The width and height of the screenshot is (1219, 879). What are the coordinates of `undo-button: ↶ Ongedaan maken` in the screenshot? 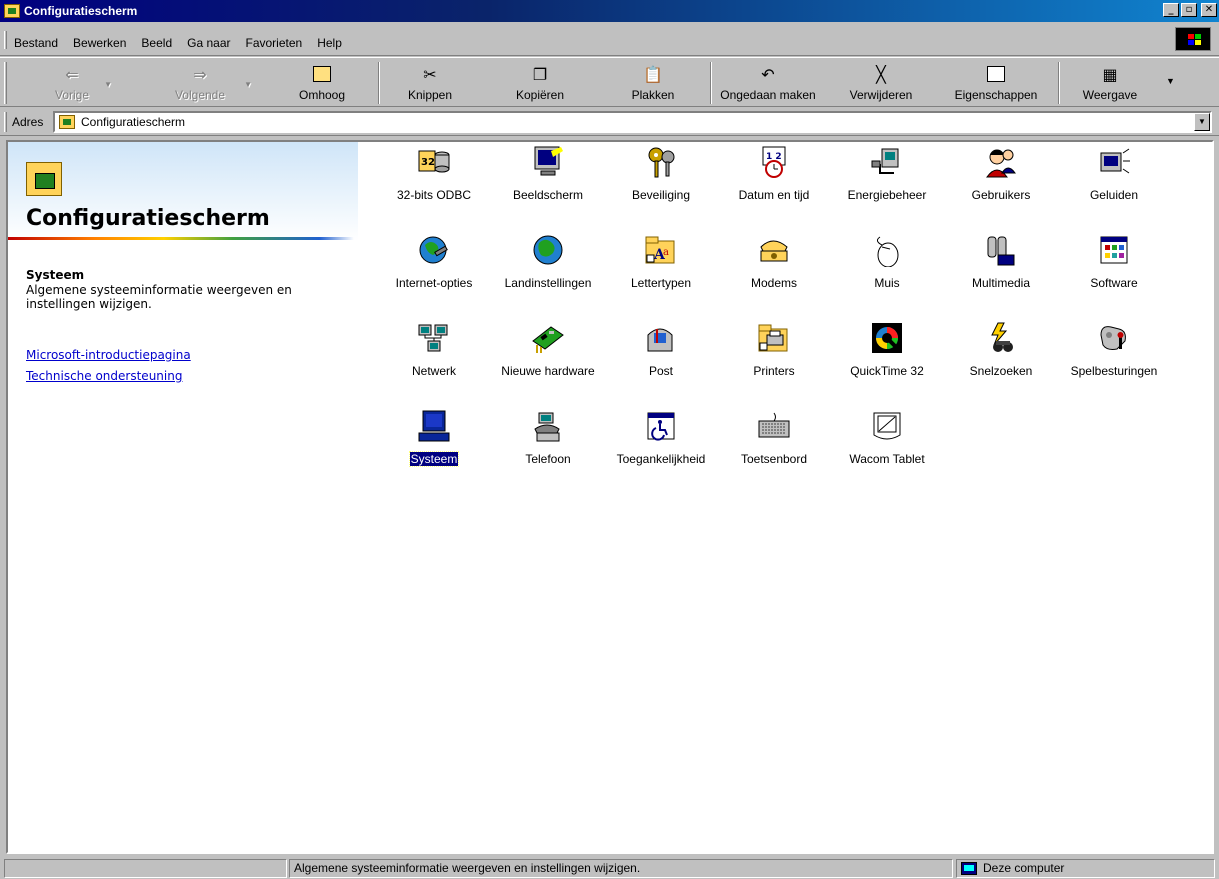 It's located at (768, 83).